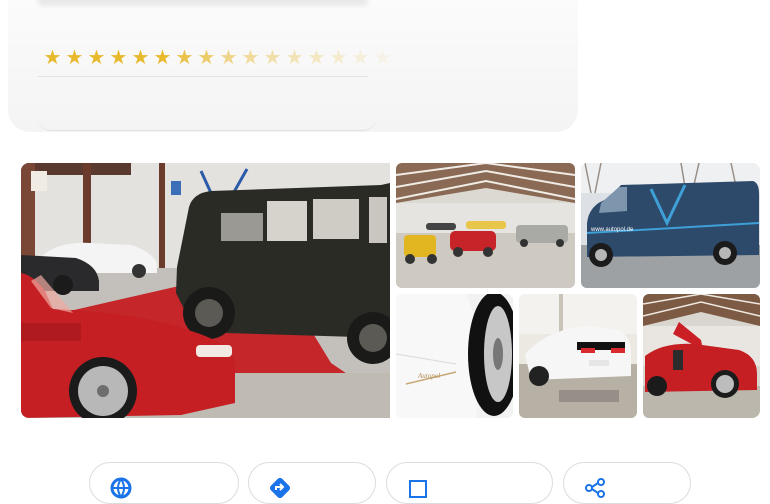  I want to click on photo-warehouse-collection, so click(485, 225).